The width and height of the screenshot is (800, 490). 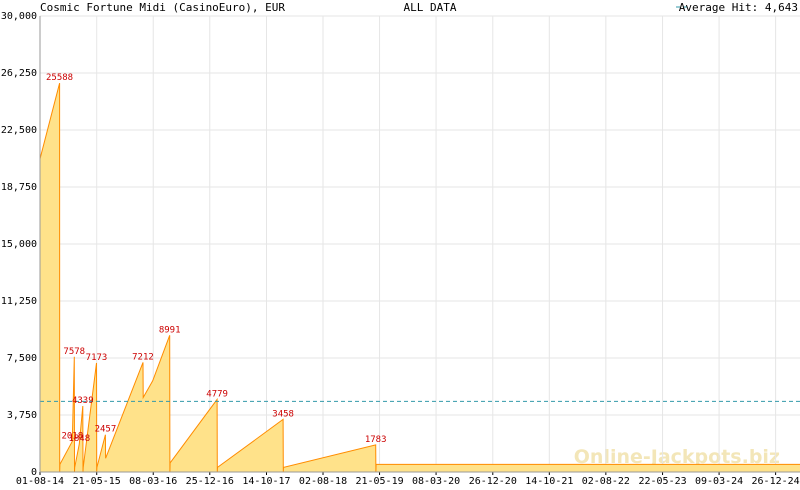 I want to click on peak-label: 4339, so click(x=83, y=401).